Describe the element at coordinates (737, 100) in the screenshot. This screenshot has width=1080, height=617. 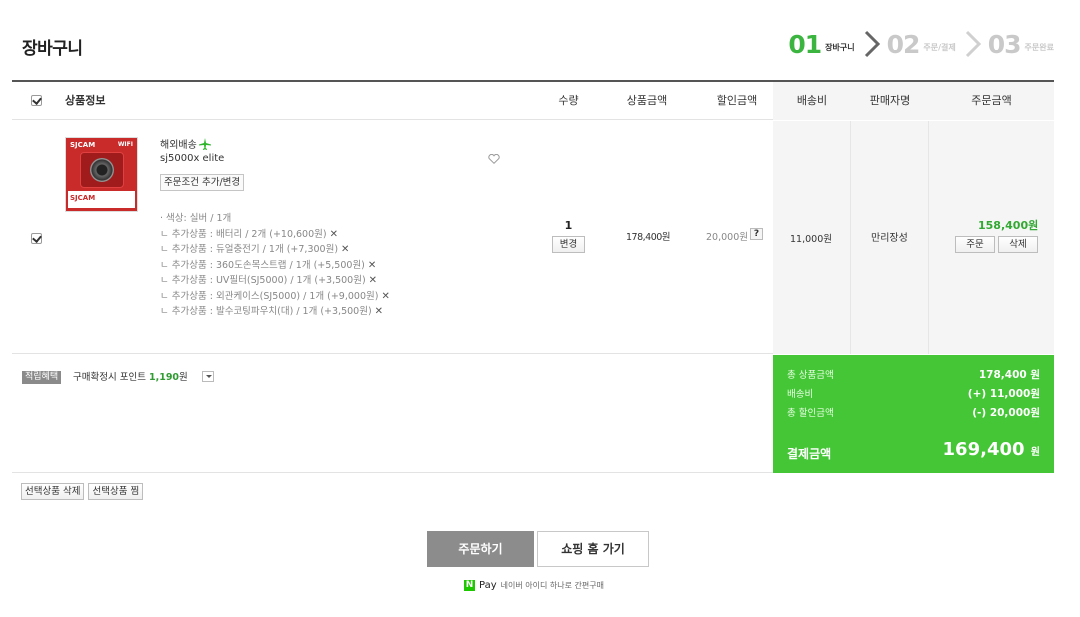
I see `header-discount-amount: 할인금액` at that location.